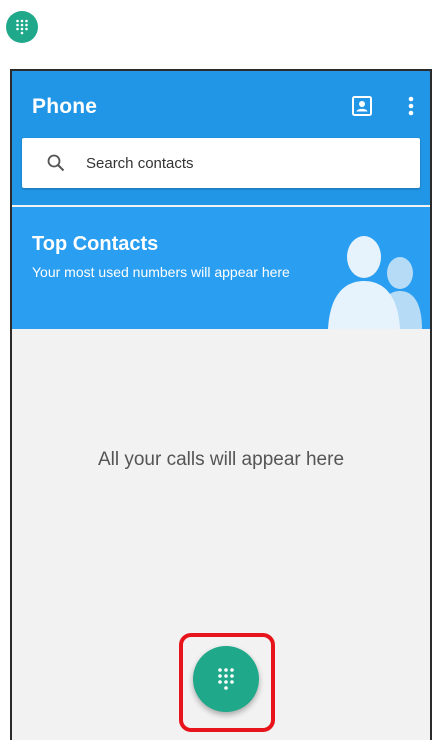 This screenshot has height=740, width=438. Describe the element at coordinates (375, 282) in the screenshot. I see `people-silhouette-icon` at that location.